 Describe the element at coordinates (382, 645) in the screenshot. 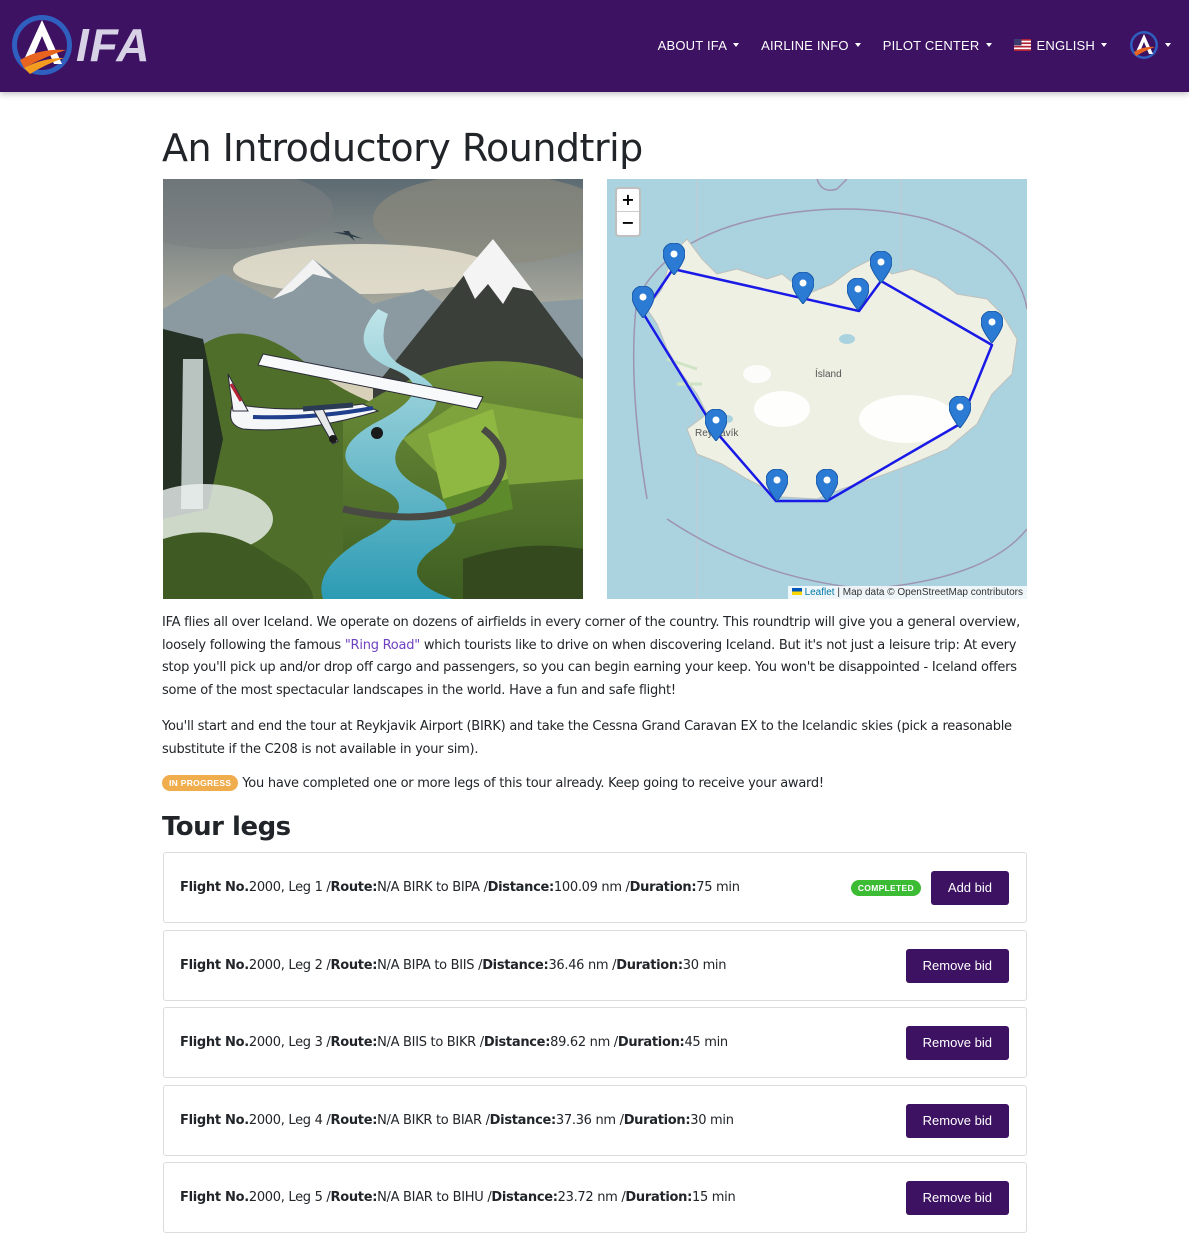

I see `ring-road-link: "Ring Road"` at that location.